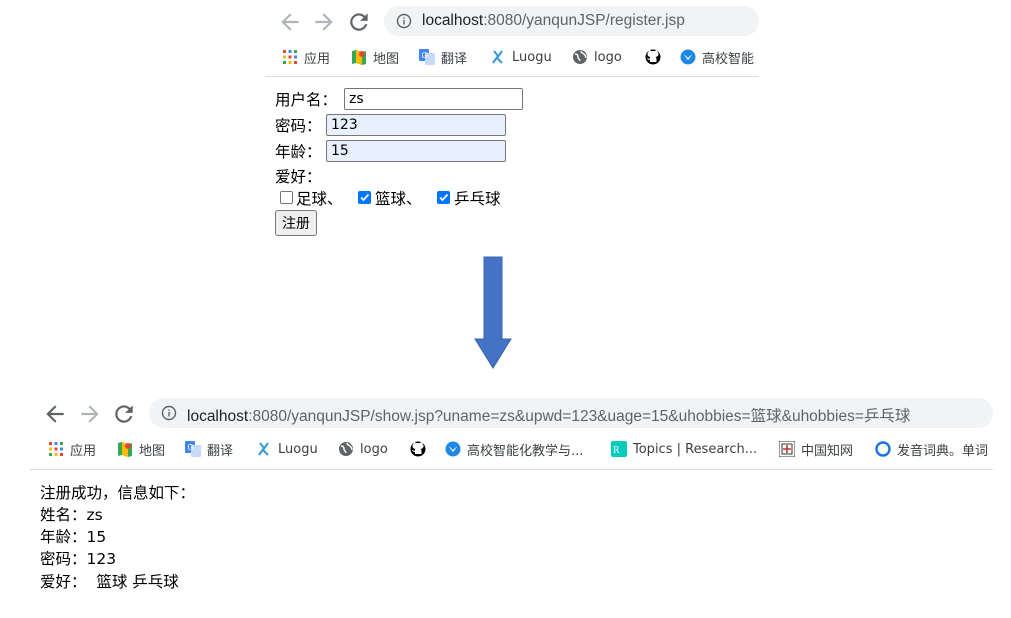 The height and width of the screenshot is (618, 1011). I want to click on hobby-checkbox-pingpong, so click(443, 197).